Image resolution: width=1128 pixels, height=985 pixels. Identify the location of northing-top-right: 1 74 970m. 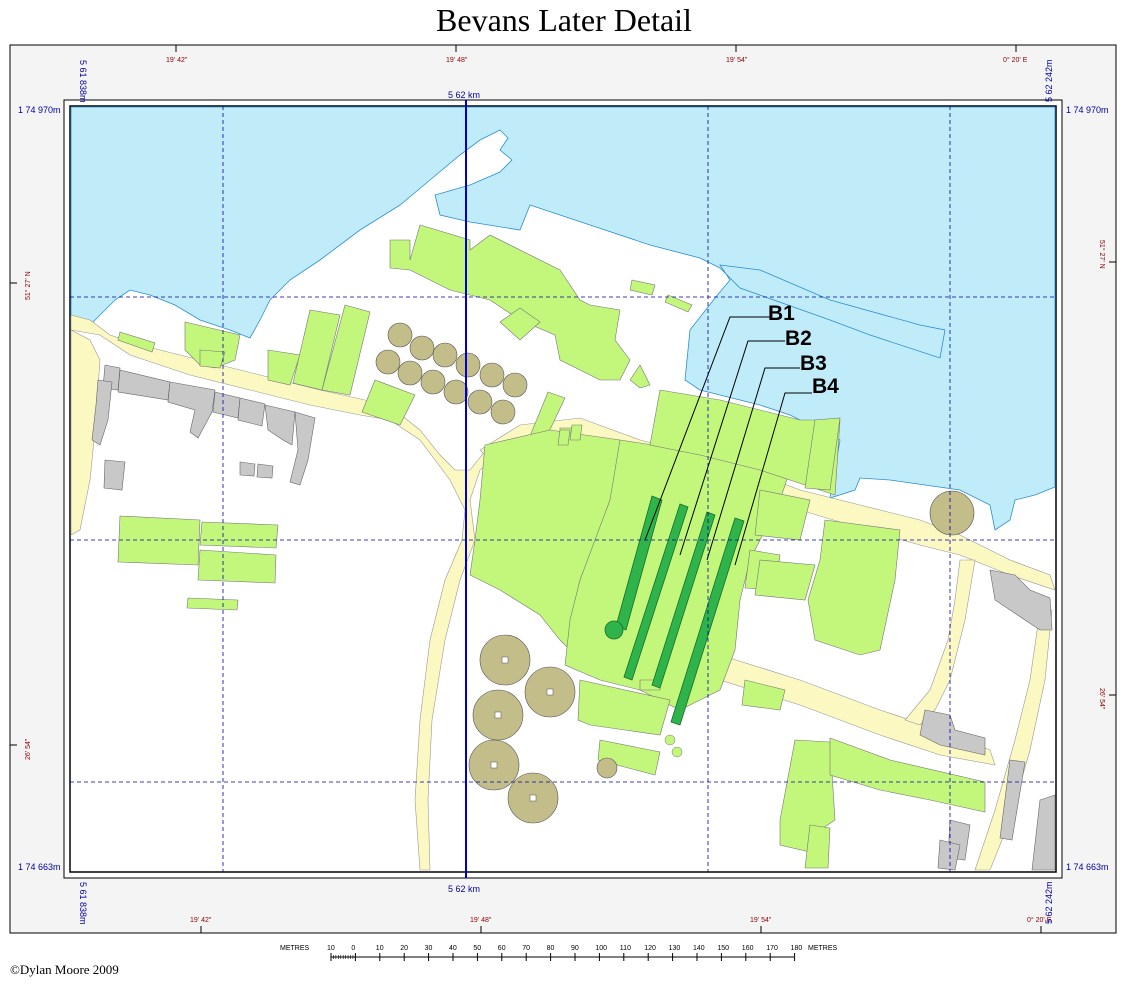
(1087, 110).